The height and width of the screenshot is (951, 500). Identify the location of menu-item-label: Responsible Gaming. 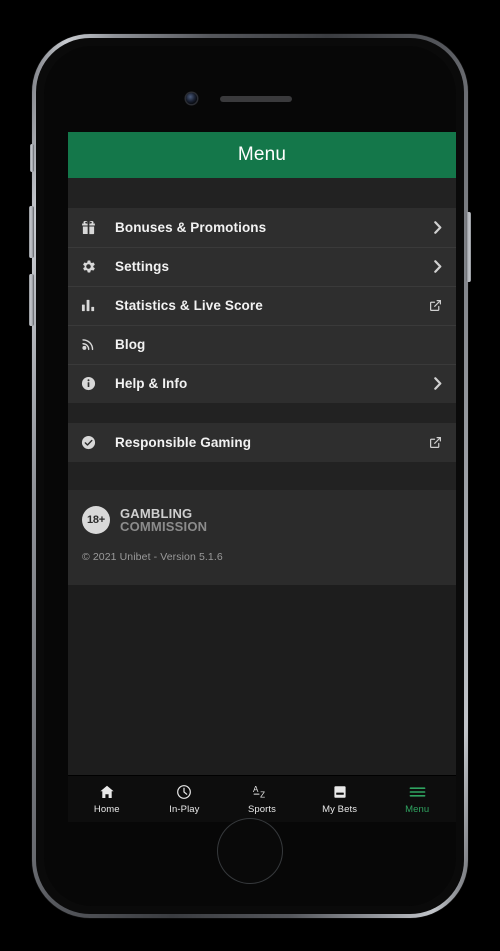
(183, 442).